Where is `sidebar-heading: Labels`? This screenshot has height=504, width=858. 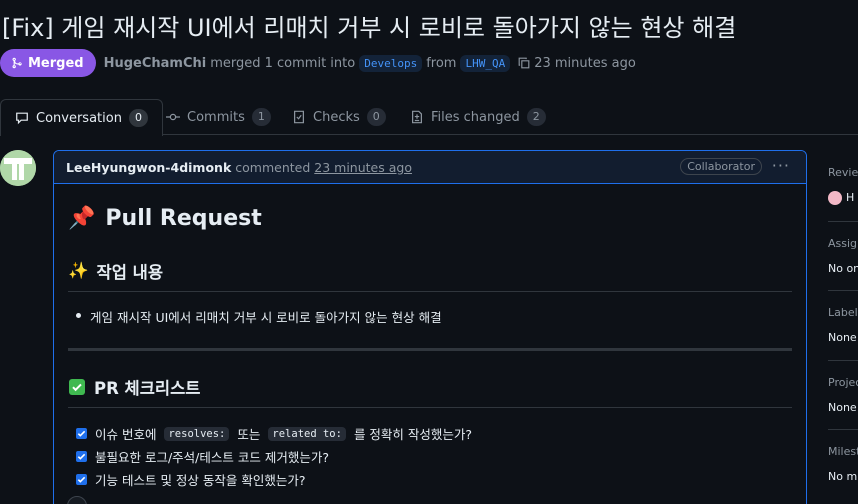
sidebar-heading: Labels is located at coordinates (843, 312).